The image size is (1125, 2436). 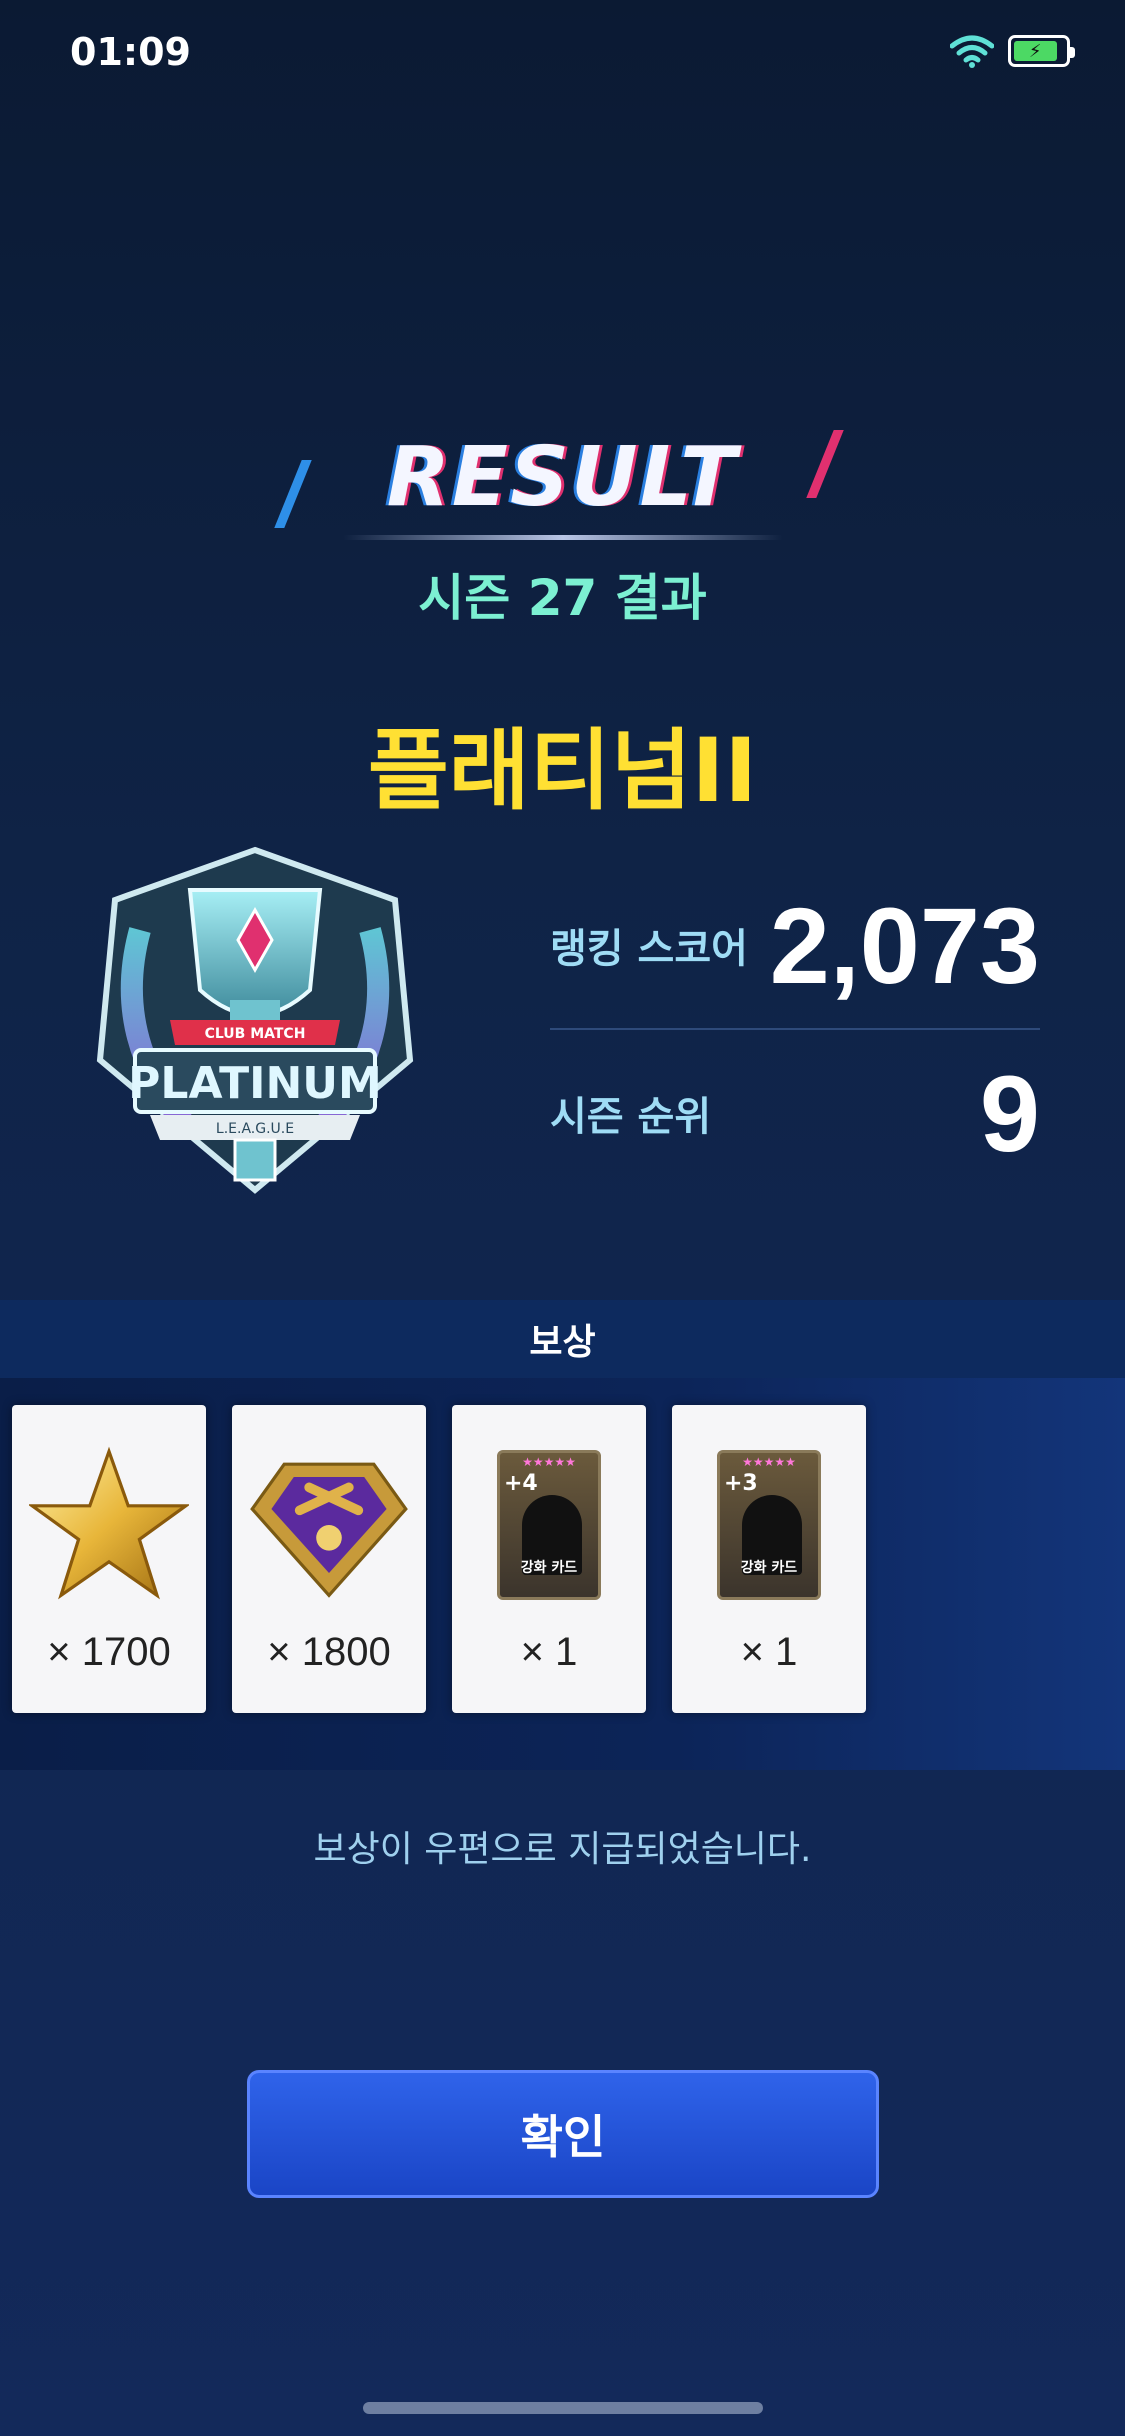 I want to click on season-rank-value: 9, so click(x=1009, y=1113).